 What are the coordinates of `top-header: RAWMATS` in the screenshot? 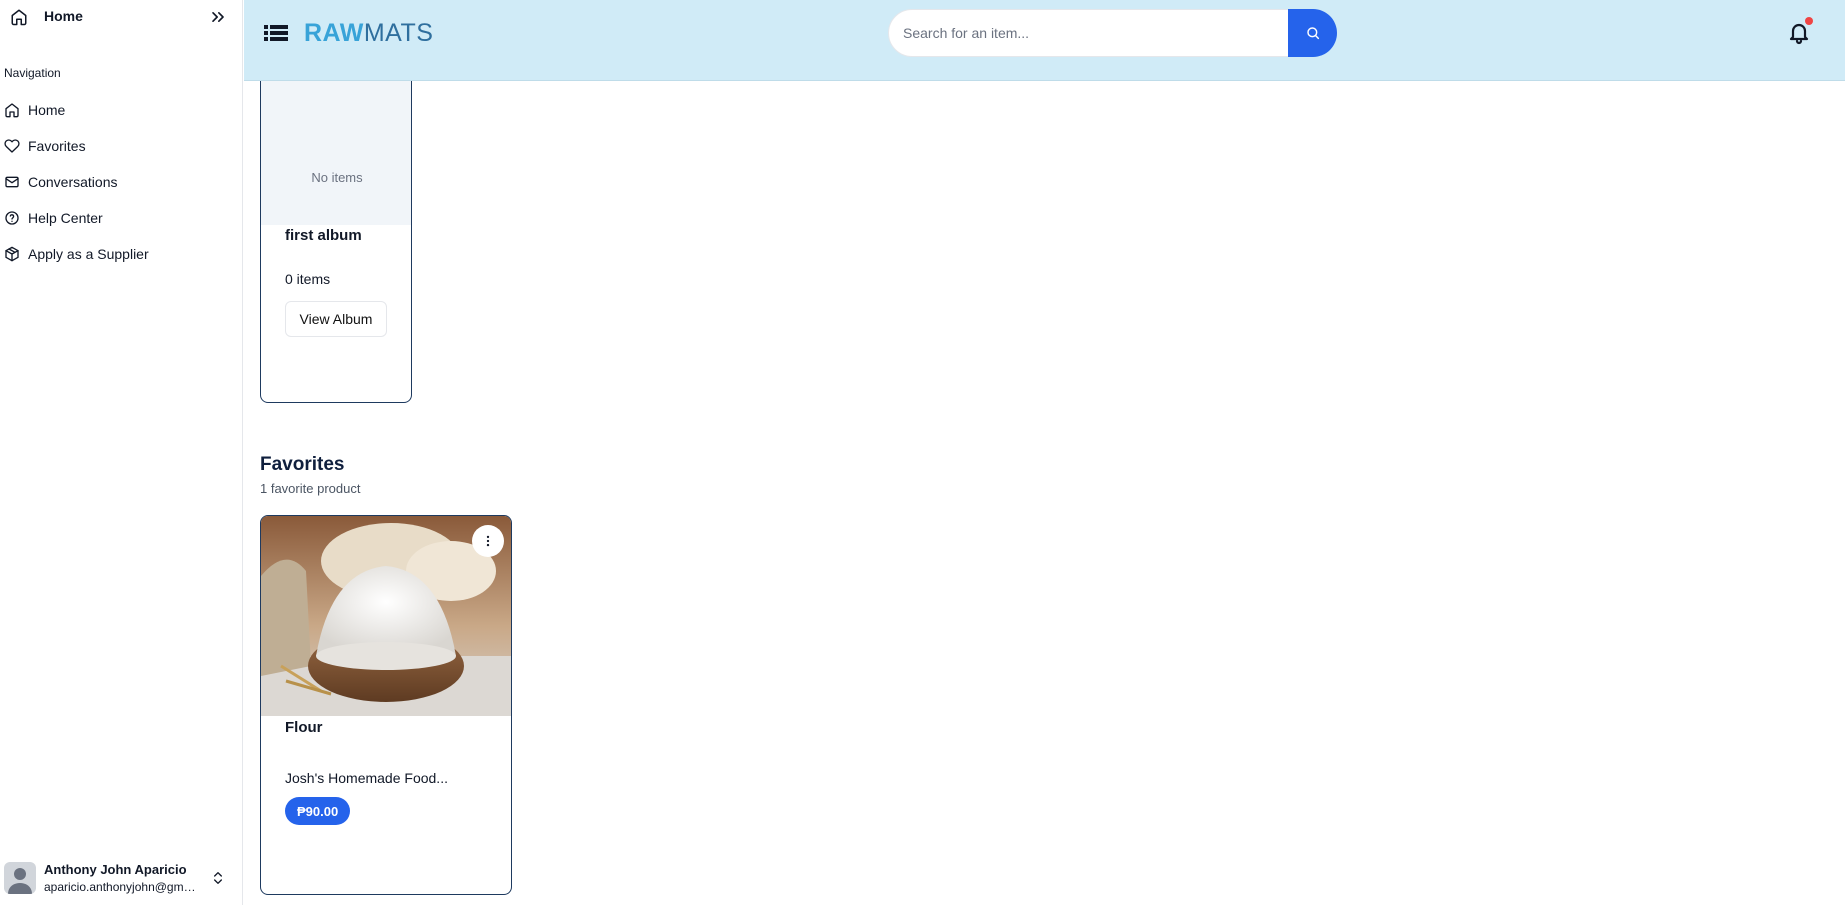 It's located at (1044, 40).